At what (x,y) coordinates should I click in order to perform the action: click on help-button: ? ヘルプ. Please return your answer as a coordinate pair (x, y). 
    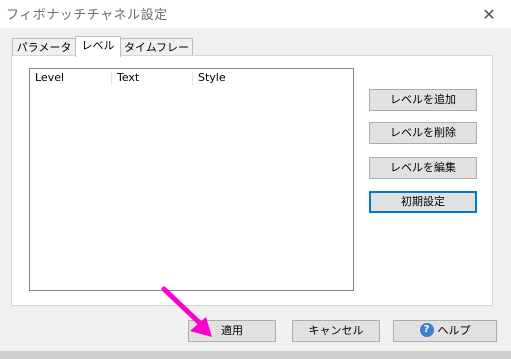
    Looking at the image, I should click on (445, 331).